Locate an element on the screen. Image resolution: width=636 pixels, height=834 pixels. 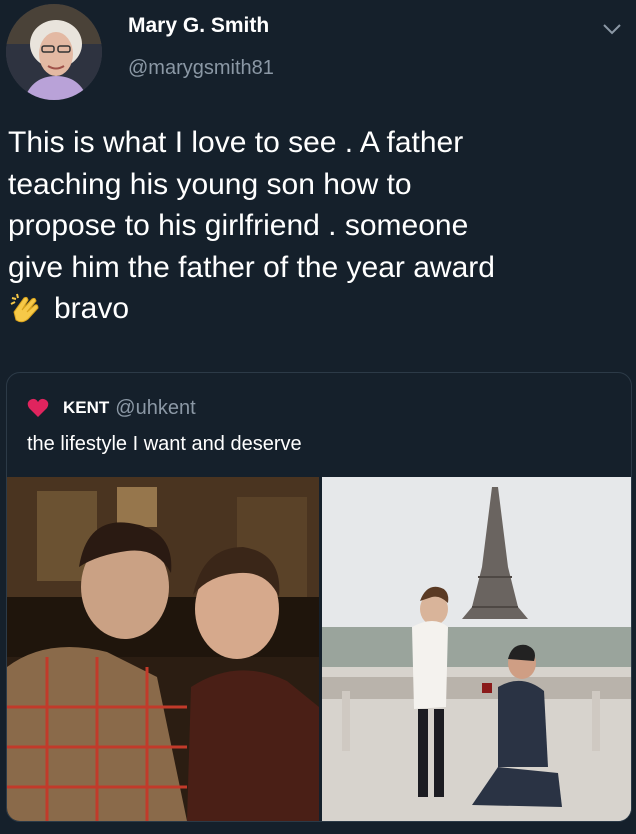
author-name: Mary G. Smith is located at coordinates (198, 26).